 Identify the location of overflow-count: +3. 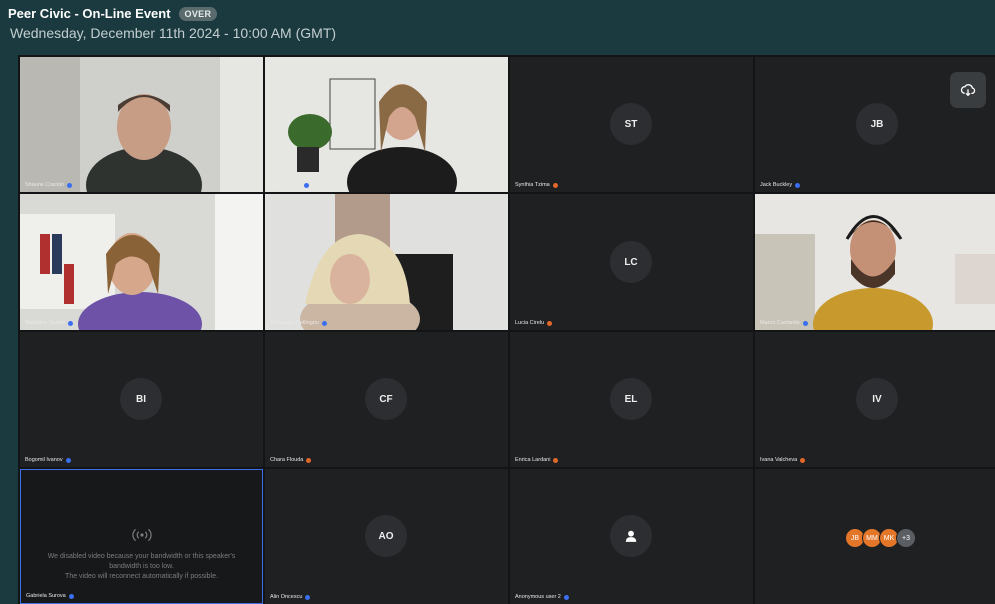
(906, 538).